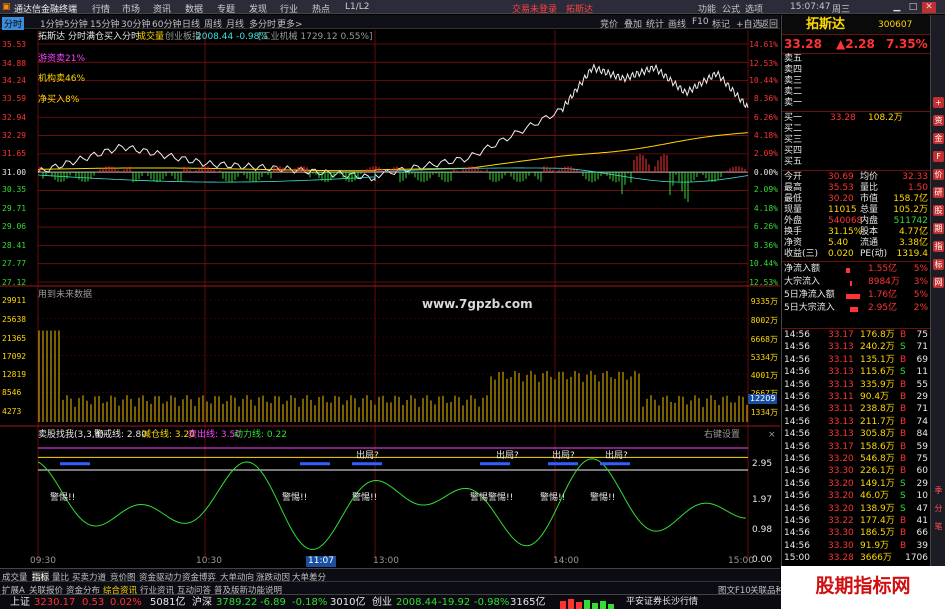 This screenshot has width=945, height=609. Describe the element at coordinates (194, 8) in the screenshot. I see `menu-item: 数据` at that location.